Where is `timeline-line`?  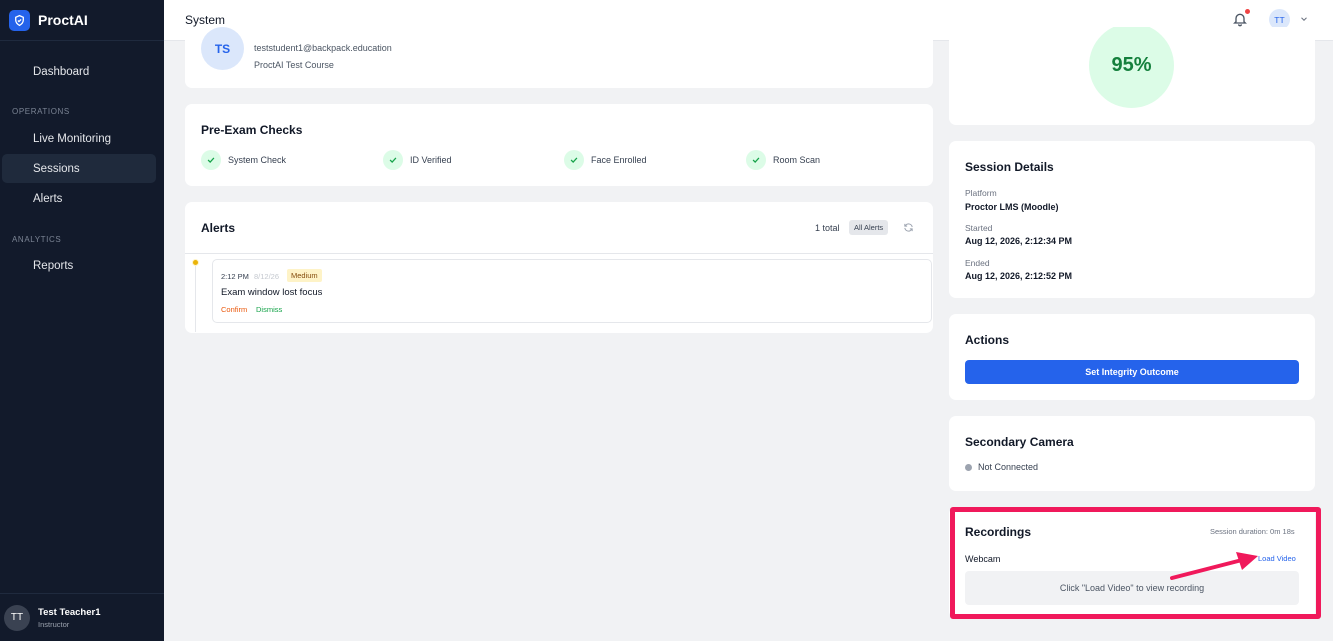
timeline-line is located at coordinates (195, 298).